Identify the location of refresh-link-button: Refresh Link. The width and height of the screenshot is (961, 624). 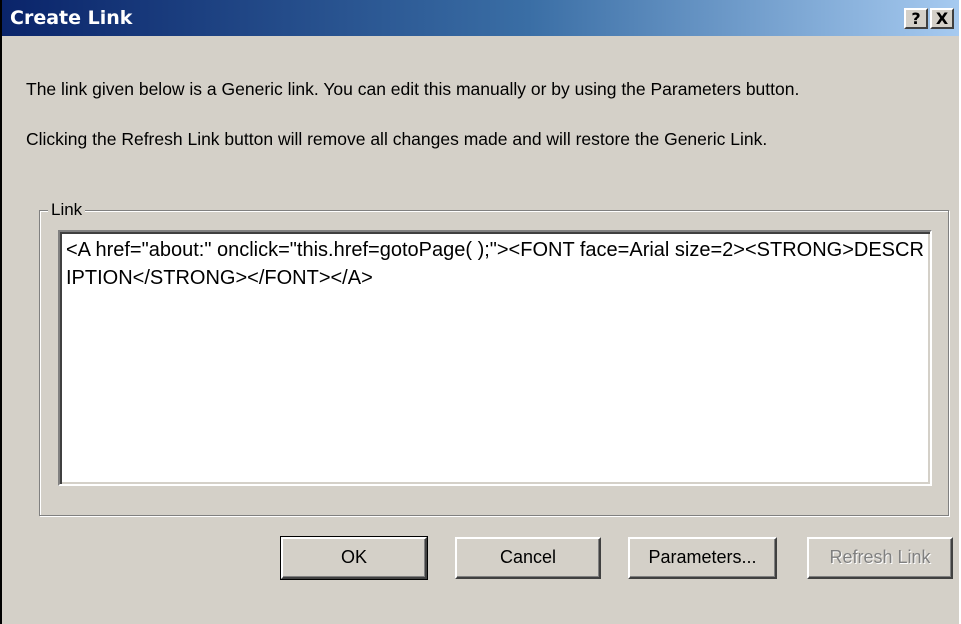
(880, 558).